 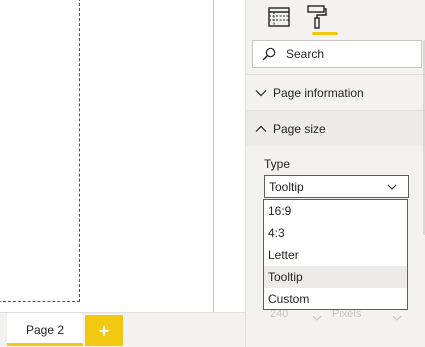 I want to click on option-letter: Letter, so click(x=335, y=255).